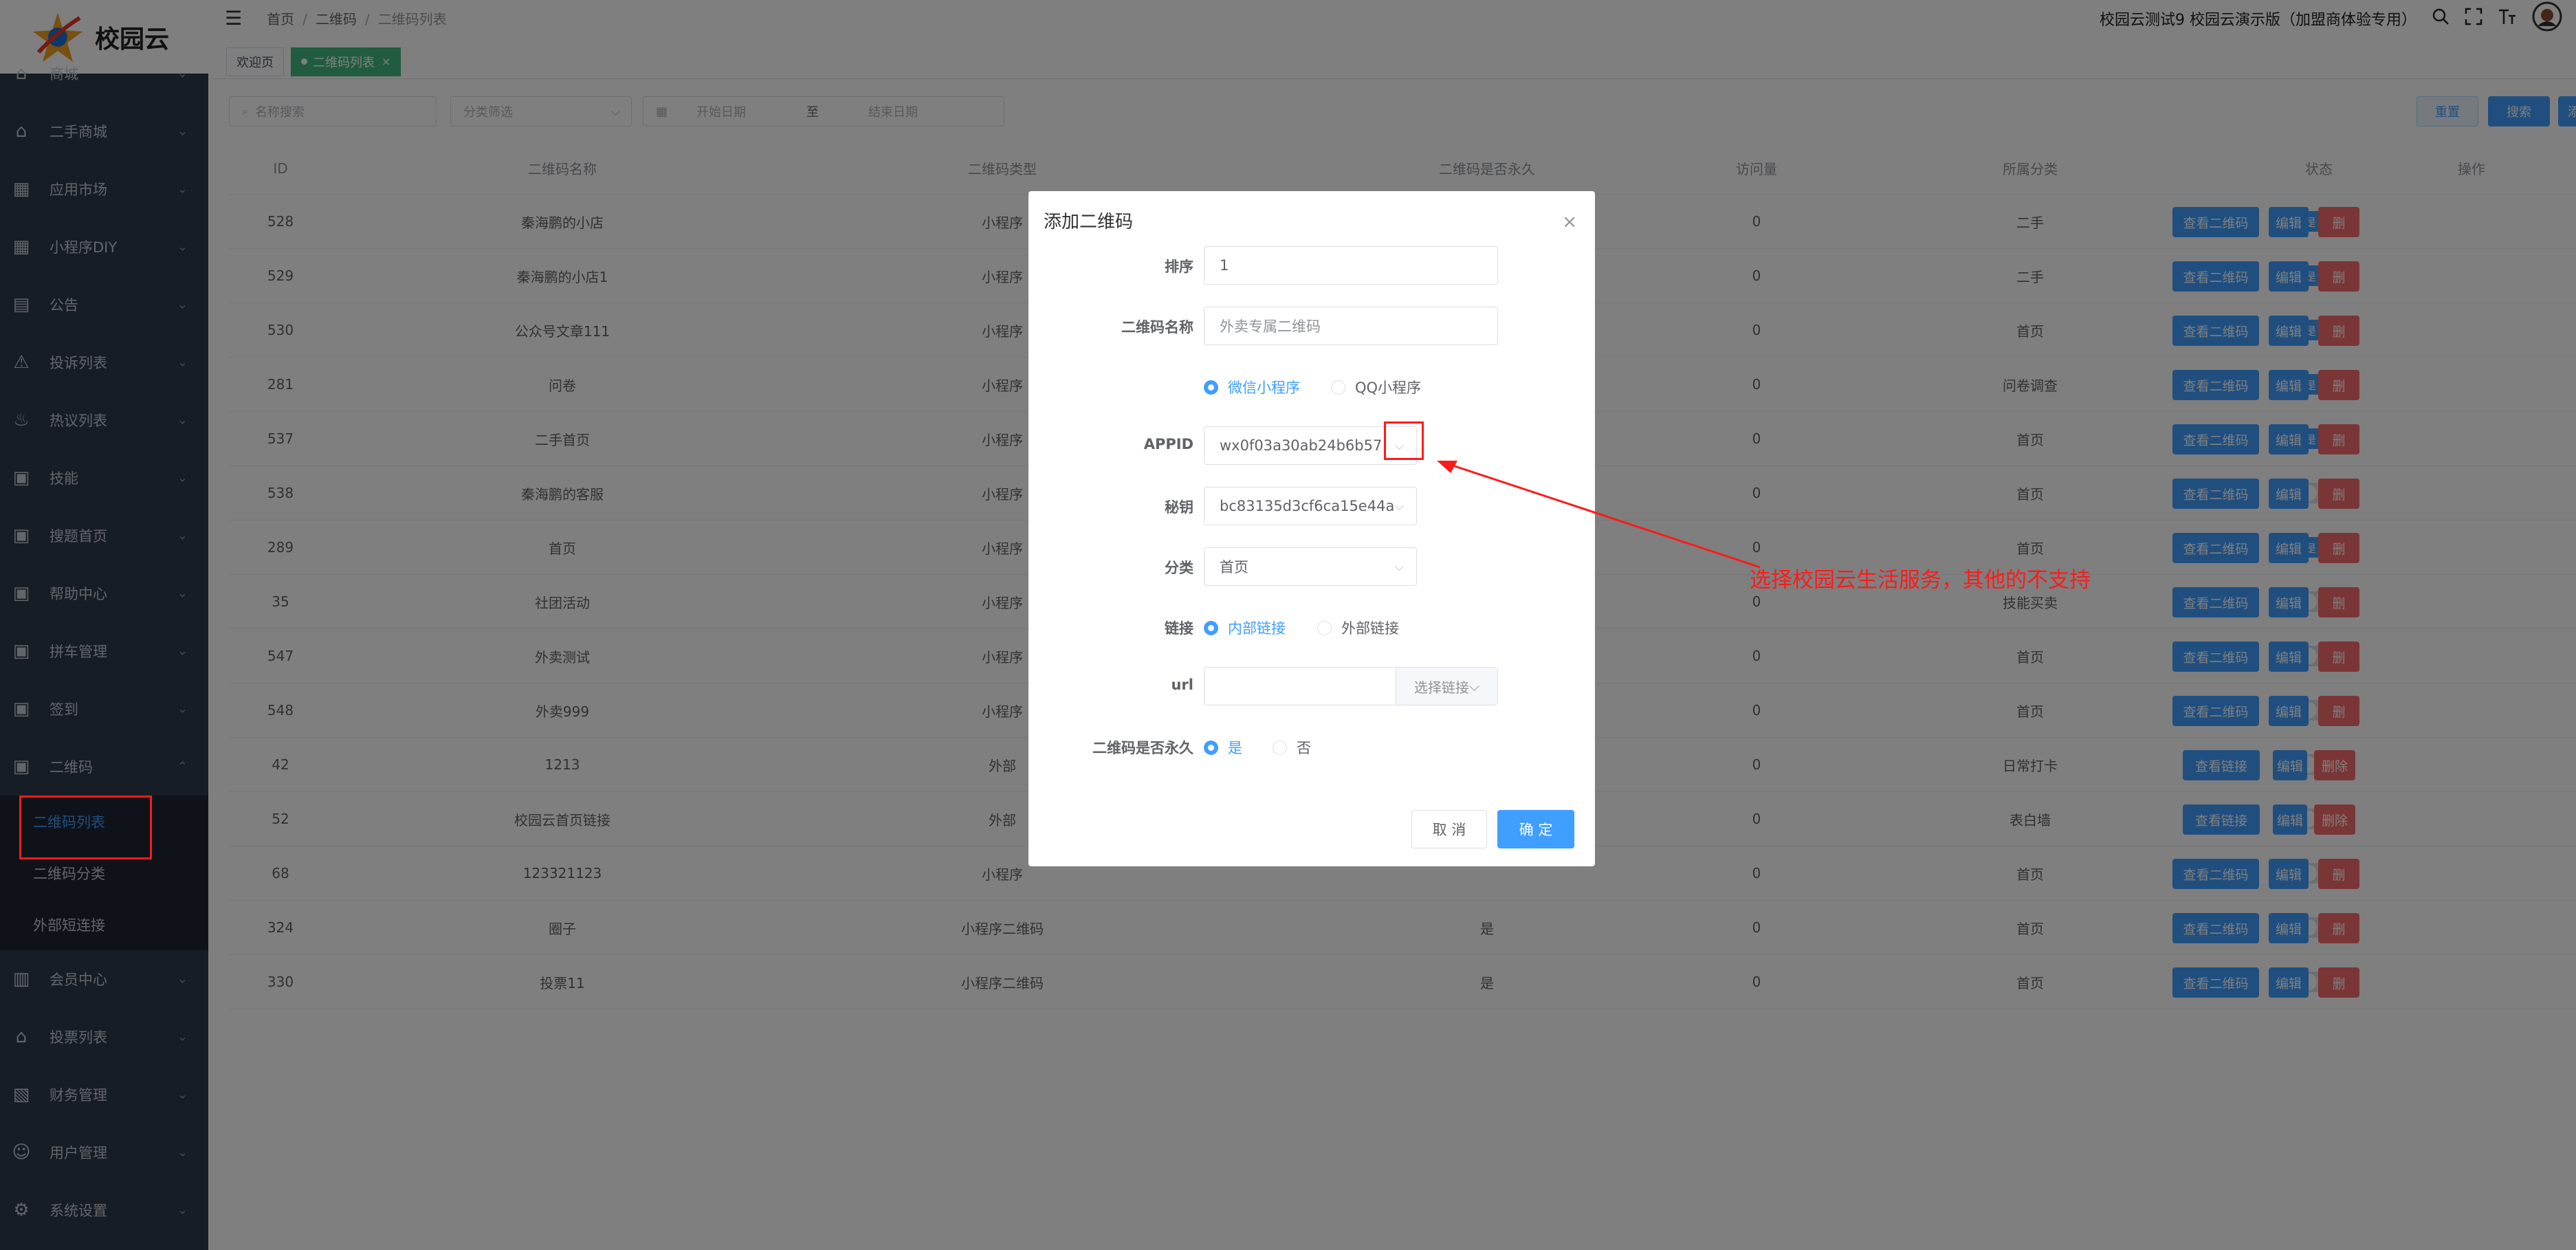  I want to click on radio-label: 否, so click(1304, 748).